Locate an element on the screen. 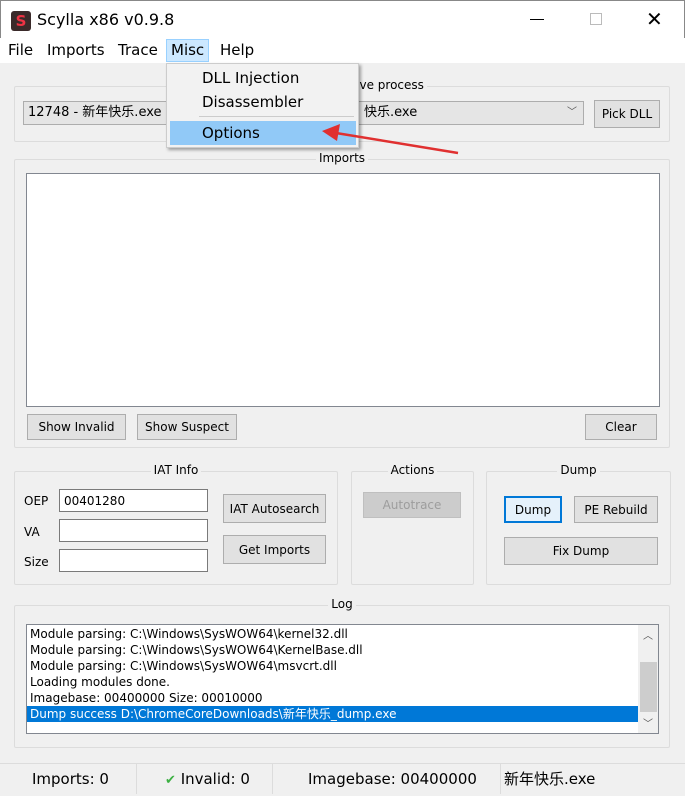  arrow-head is located at coordinates (331, 132).